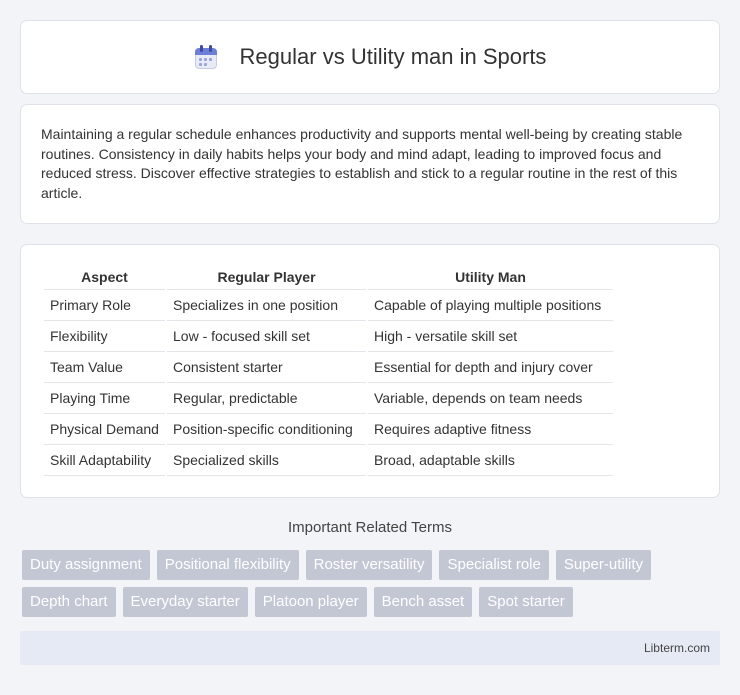 Image resolution: width=740 pixels, height=695 pixels. What do you see at coordinates (266, 367) in the screenshot?
I see `table-cell: Consistent starter` at bounding box center [266, 367].